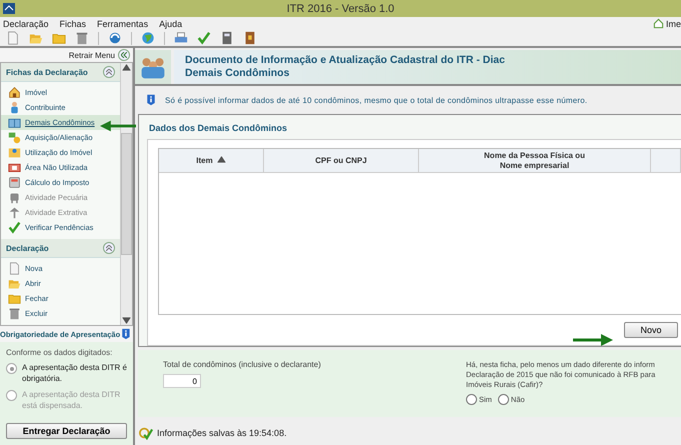  I want to click on radio-label: A apresentação desta DITR está dispensada., so click(72, 400).